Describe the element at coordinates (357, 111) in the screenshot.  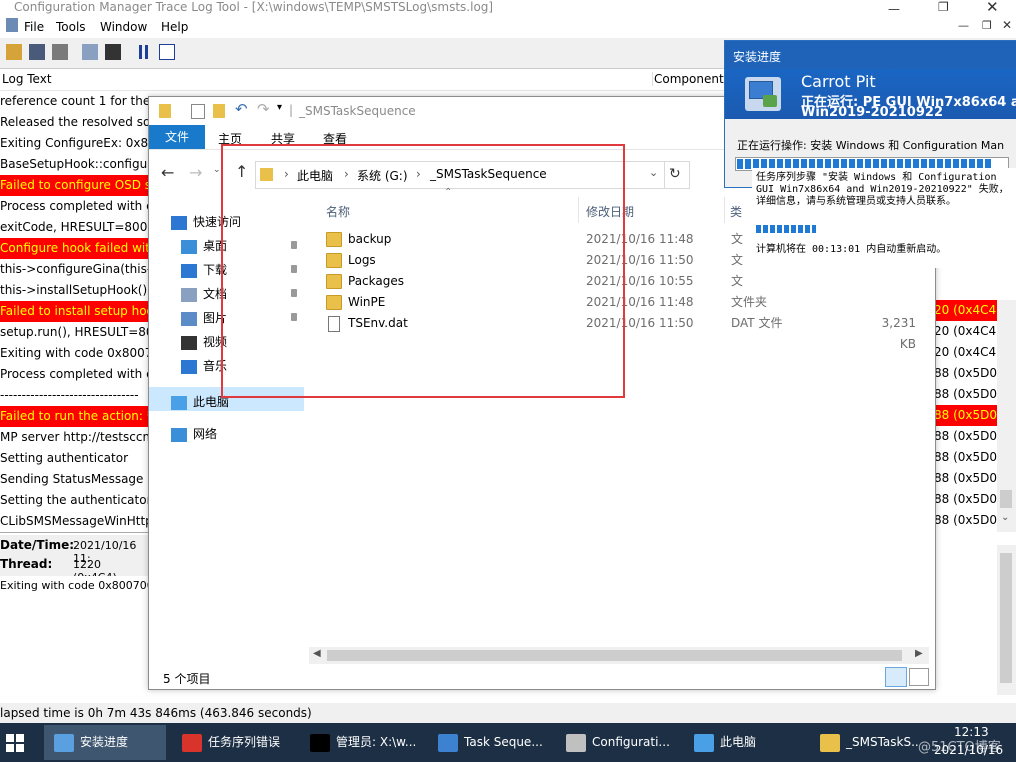
I see `explorer-title: _SMSTaskSequence` at that location.